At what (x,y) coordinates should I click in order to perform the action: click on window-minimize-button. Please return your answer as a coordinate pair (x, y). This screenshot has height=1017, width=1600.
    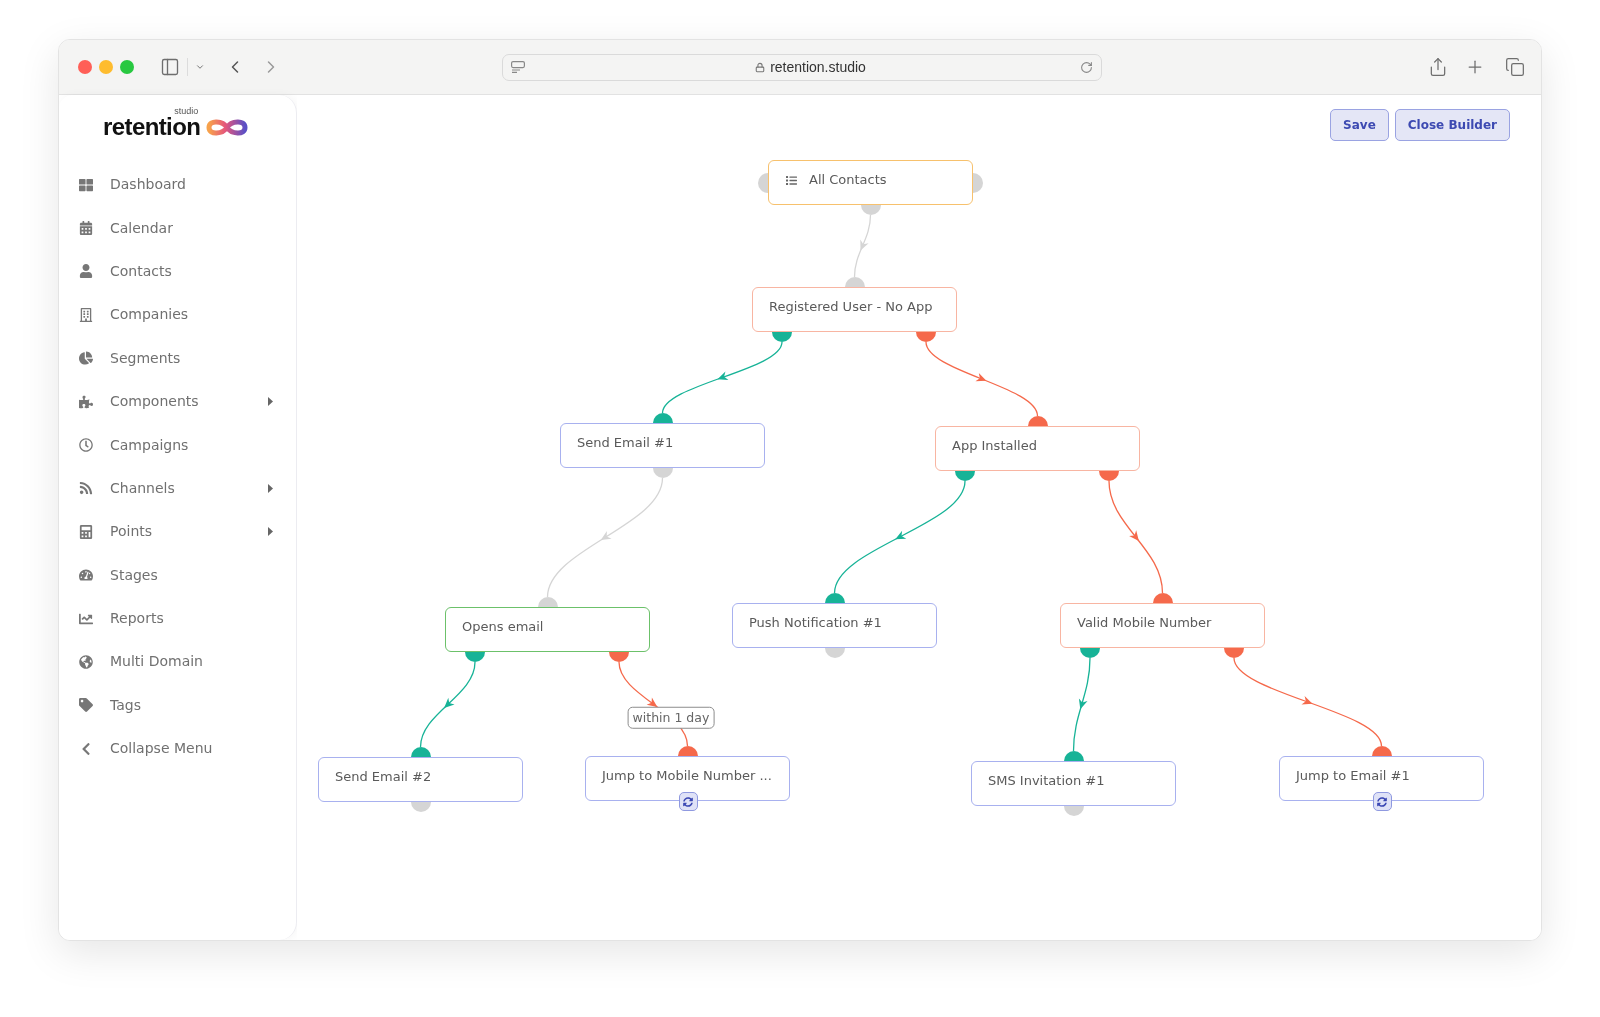
    Looking at the image, I should click on (106, 67).